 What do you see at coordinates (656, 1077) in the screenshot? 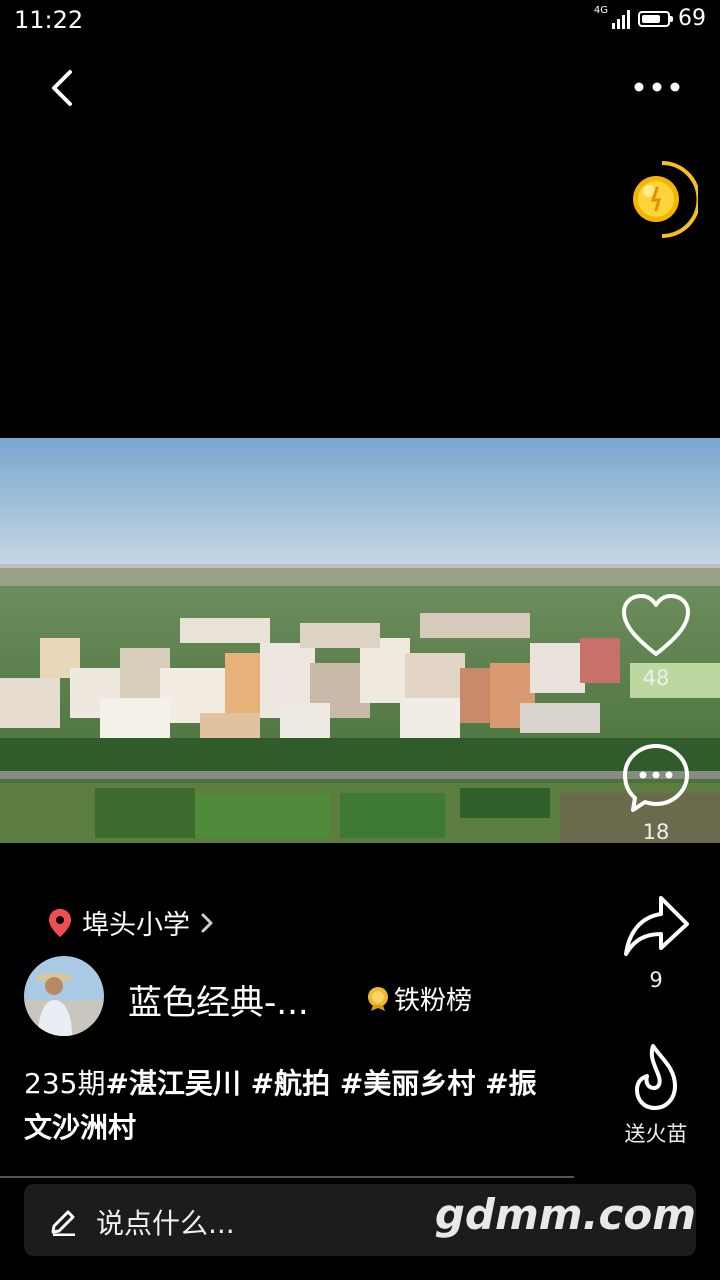
I see `flame-icon` at bounding box center [656, 1077].